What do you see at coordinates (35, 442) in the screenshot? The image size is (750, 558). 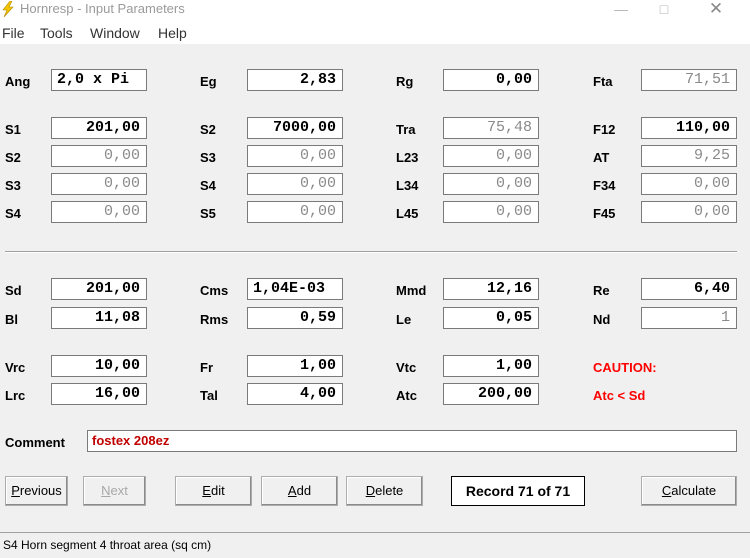 I see `label-comment: Comment` at bounding box center [35, 442].